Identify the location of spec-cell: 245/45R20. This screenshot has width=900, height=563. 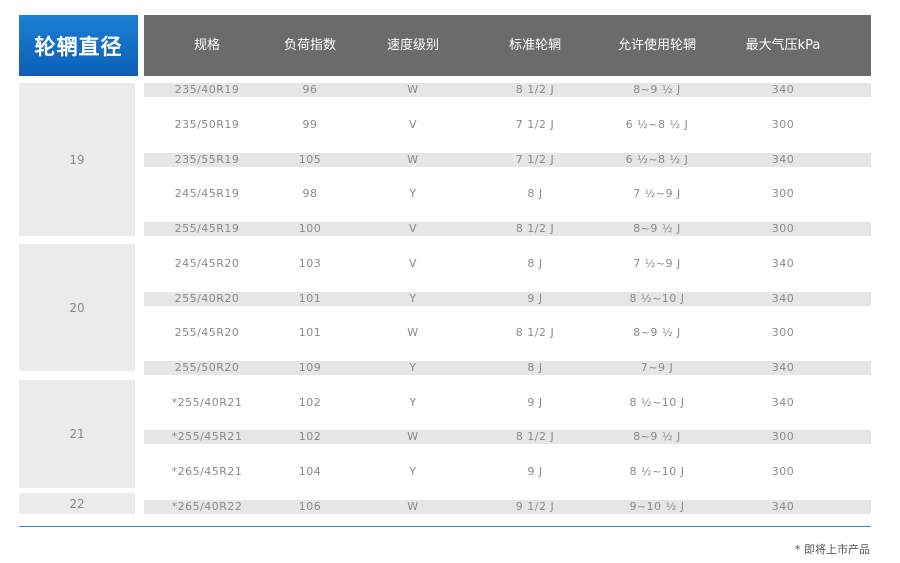
(207, 263).